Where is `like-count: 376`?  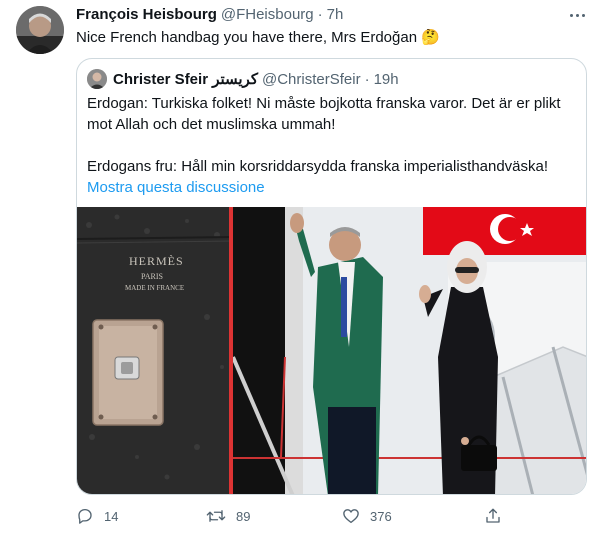 like-count: 376 is located at coordinates (381, 516).